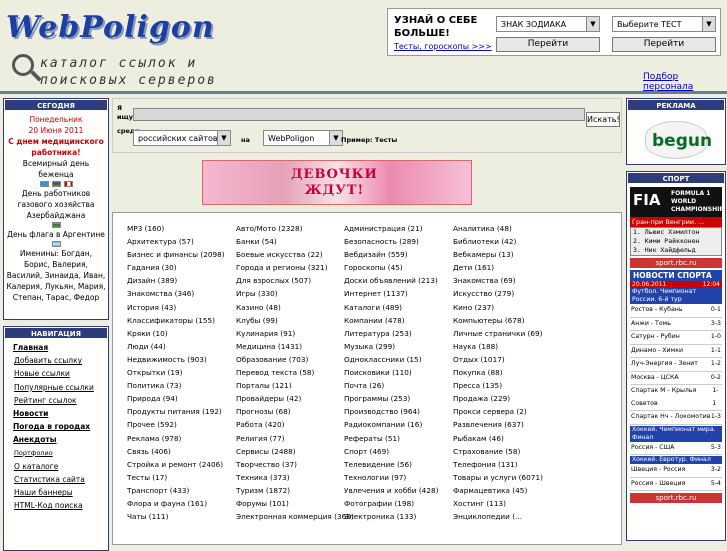 Image resolution: width=727 pixels, height=551 pixels. What do you see at coordinates (507, 413) in the screenshot?
I see `category-link: Прокси сервера (2)` at bounding box center [507, 413].